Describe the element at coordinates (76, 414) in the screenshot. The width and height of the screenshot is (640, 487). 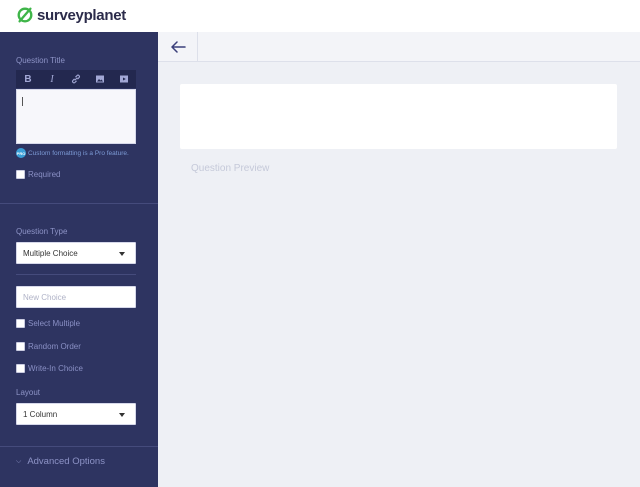
I see `layout-select: 1 Column` at that location.